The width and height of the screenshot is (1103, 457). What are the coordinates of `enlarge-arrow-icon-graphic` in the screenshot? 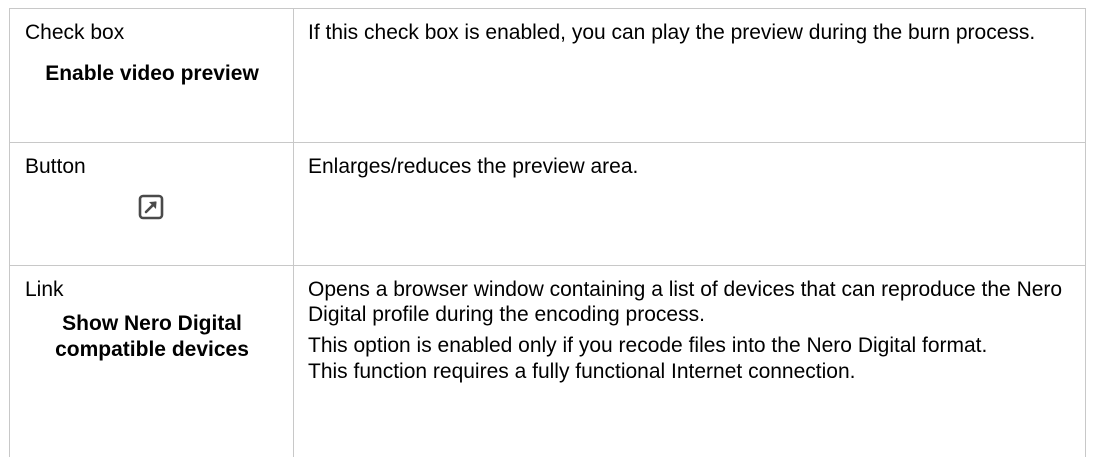 It's located at (151, 207).